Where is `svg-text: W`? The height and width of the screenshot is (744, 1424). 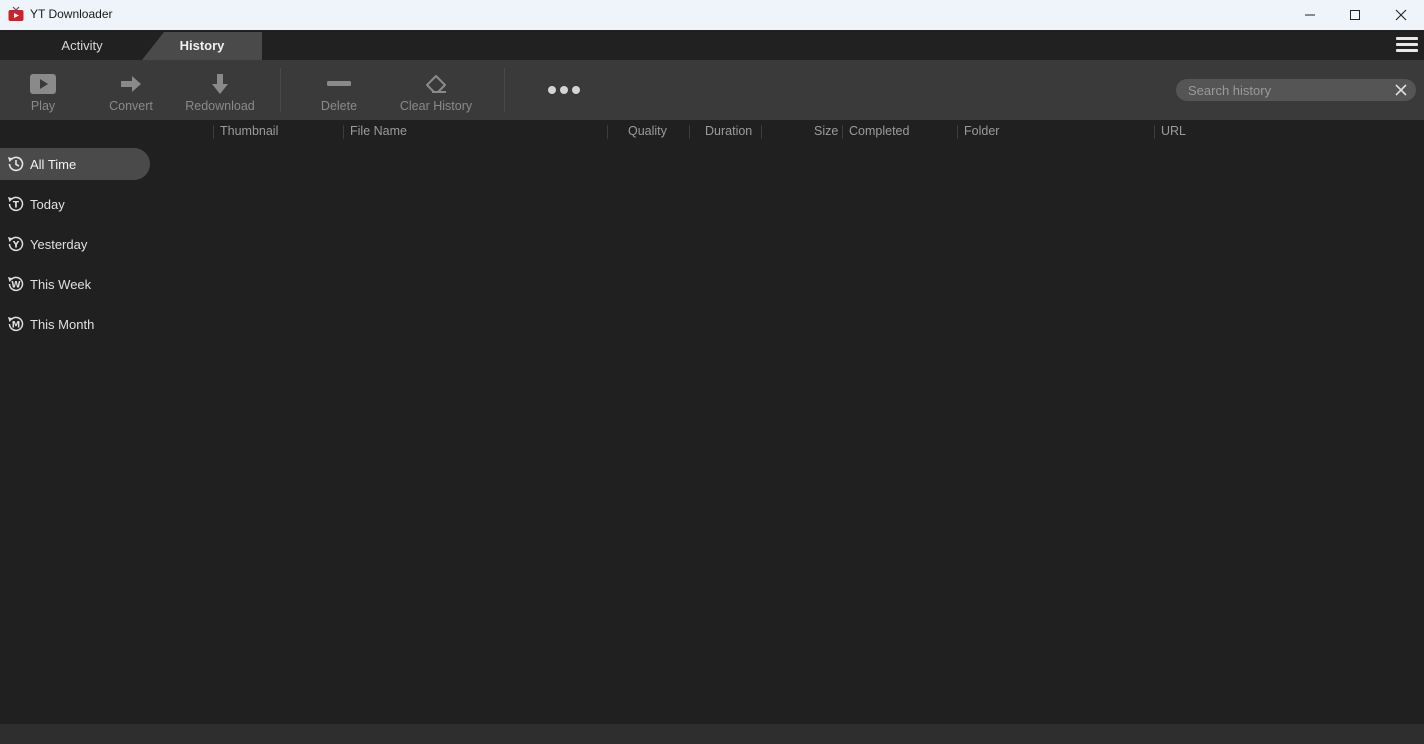
svg-text: W is located at coordinates (16, 286).